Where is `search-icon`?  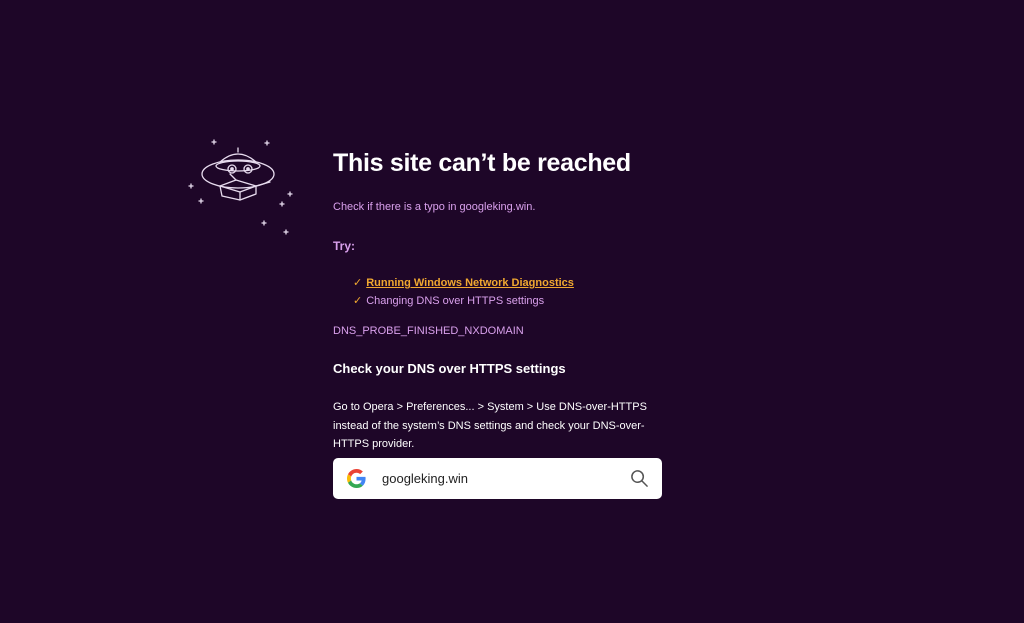
search-icon is located at coordinates (639, 478).